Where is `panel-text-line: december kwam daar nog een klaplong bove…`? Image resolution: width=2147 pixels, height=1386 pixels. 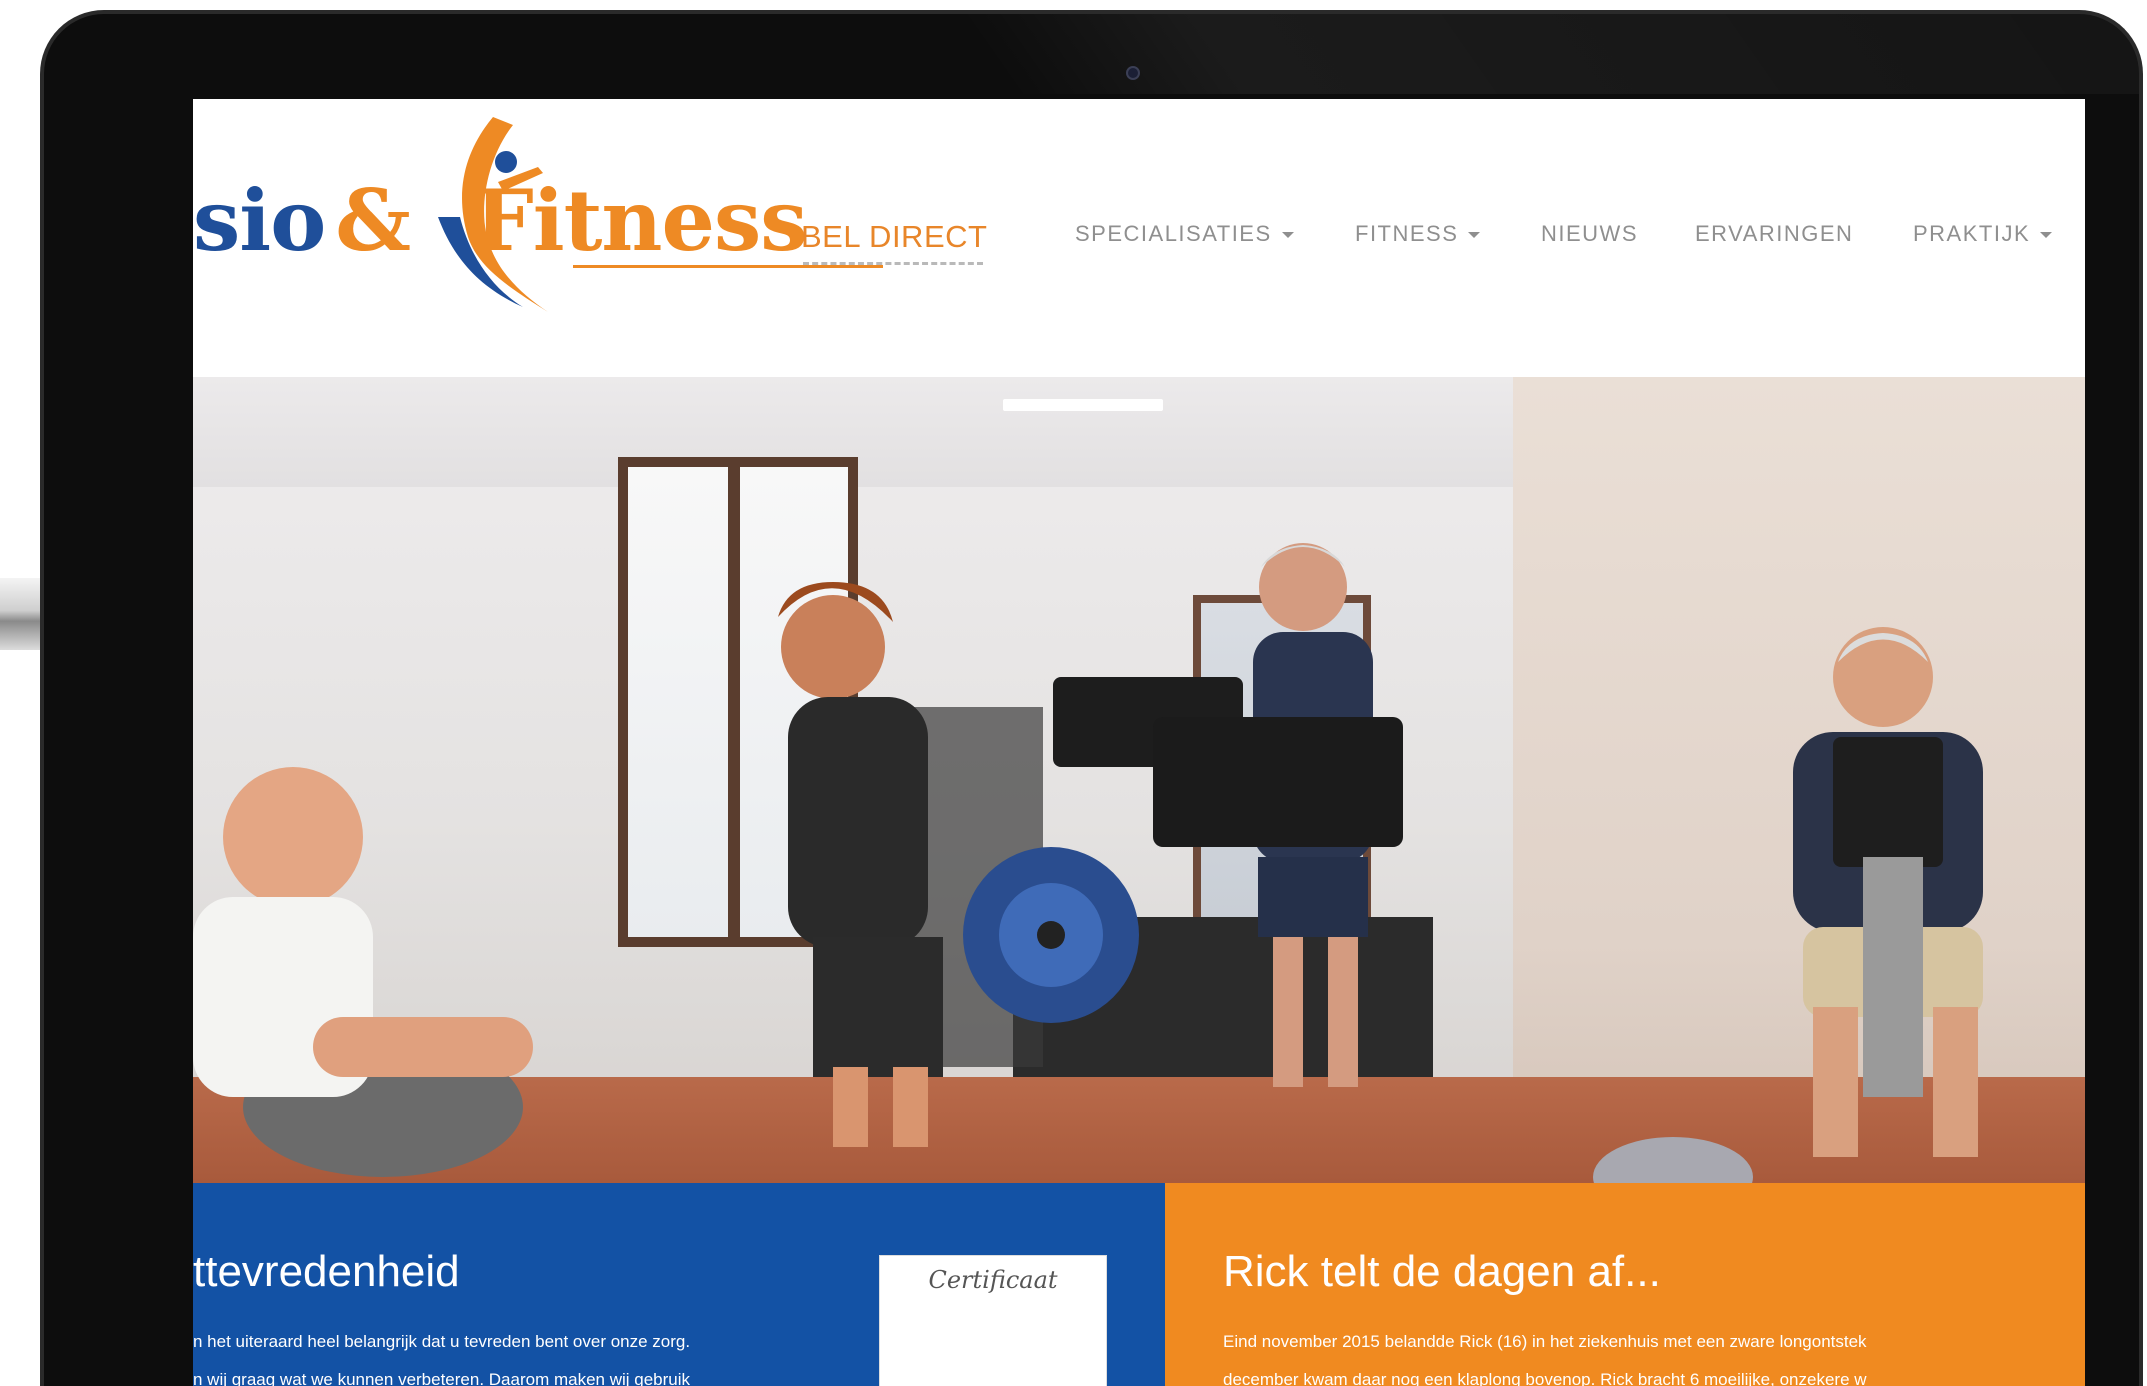 panel-text-line: december kwam daar nog een klaplong bove… is located at coordinates (1545, 1378).